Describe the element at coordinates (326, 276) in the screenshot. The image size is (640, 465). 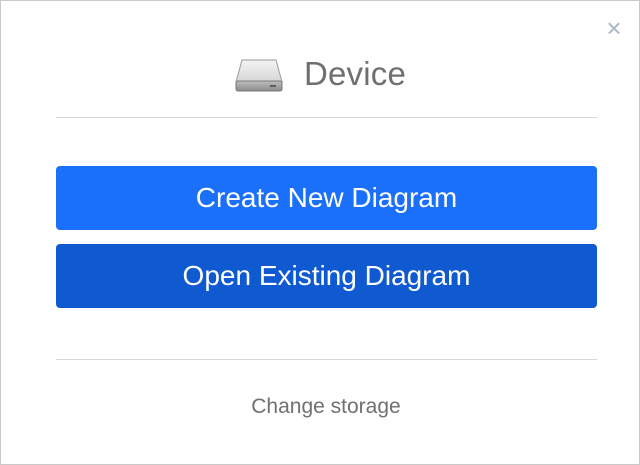
I see `open-existing-diagram-button: Open Existing Diagram` at that location.